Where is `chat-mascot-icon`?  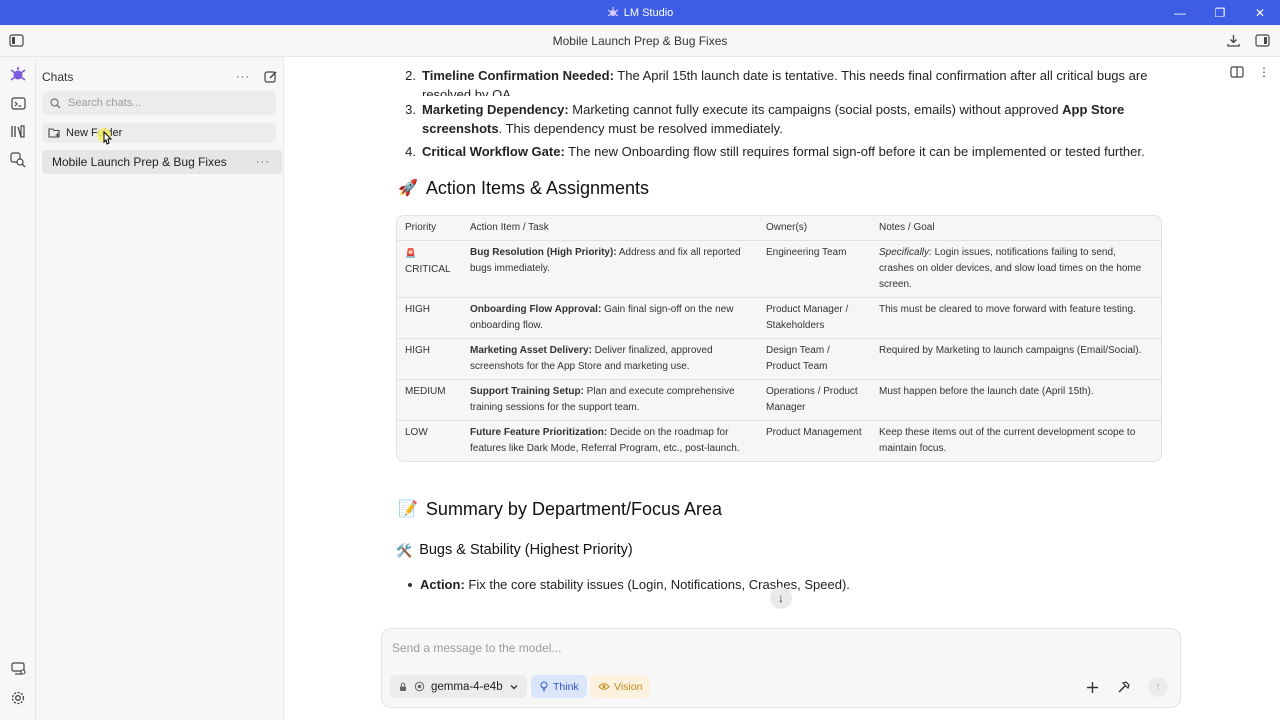
chat-mascot-icon is located at coordinates (18, 74).